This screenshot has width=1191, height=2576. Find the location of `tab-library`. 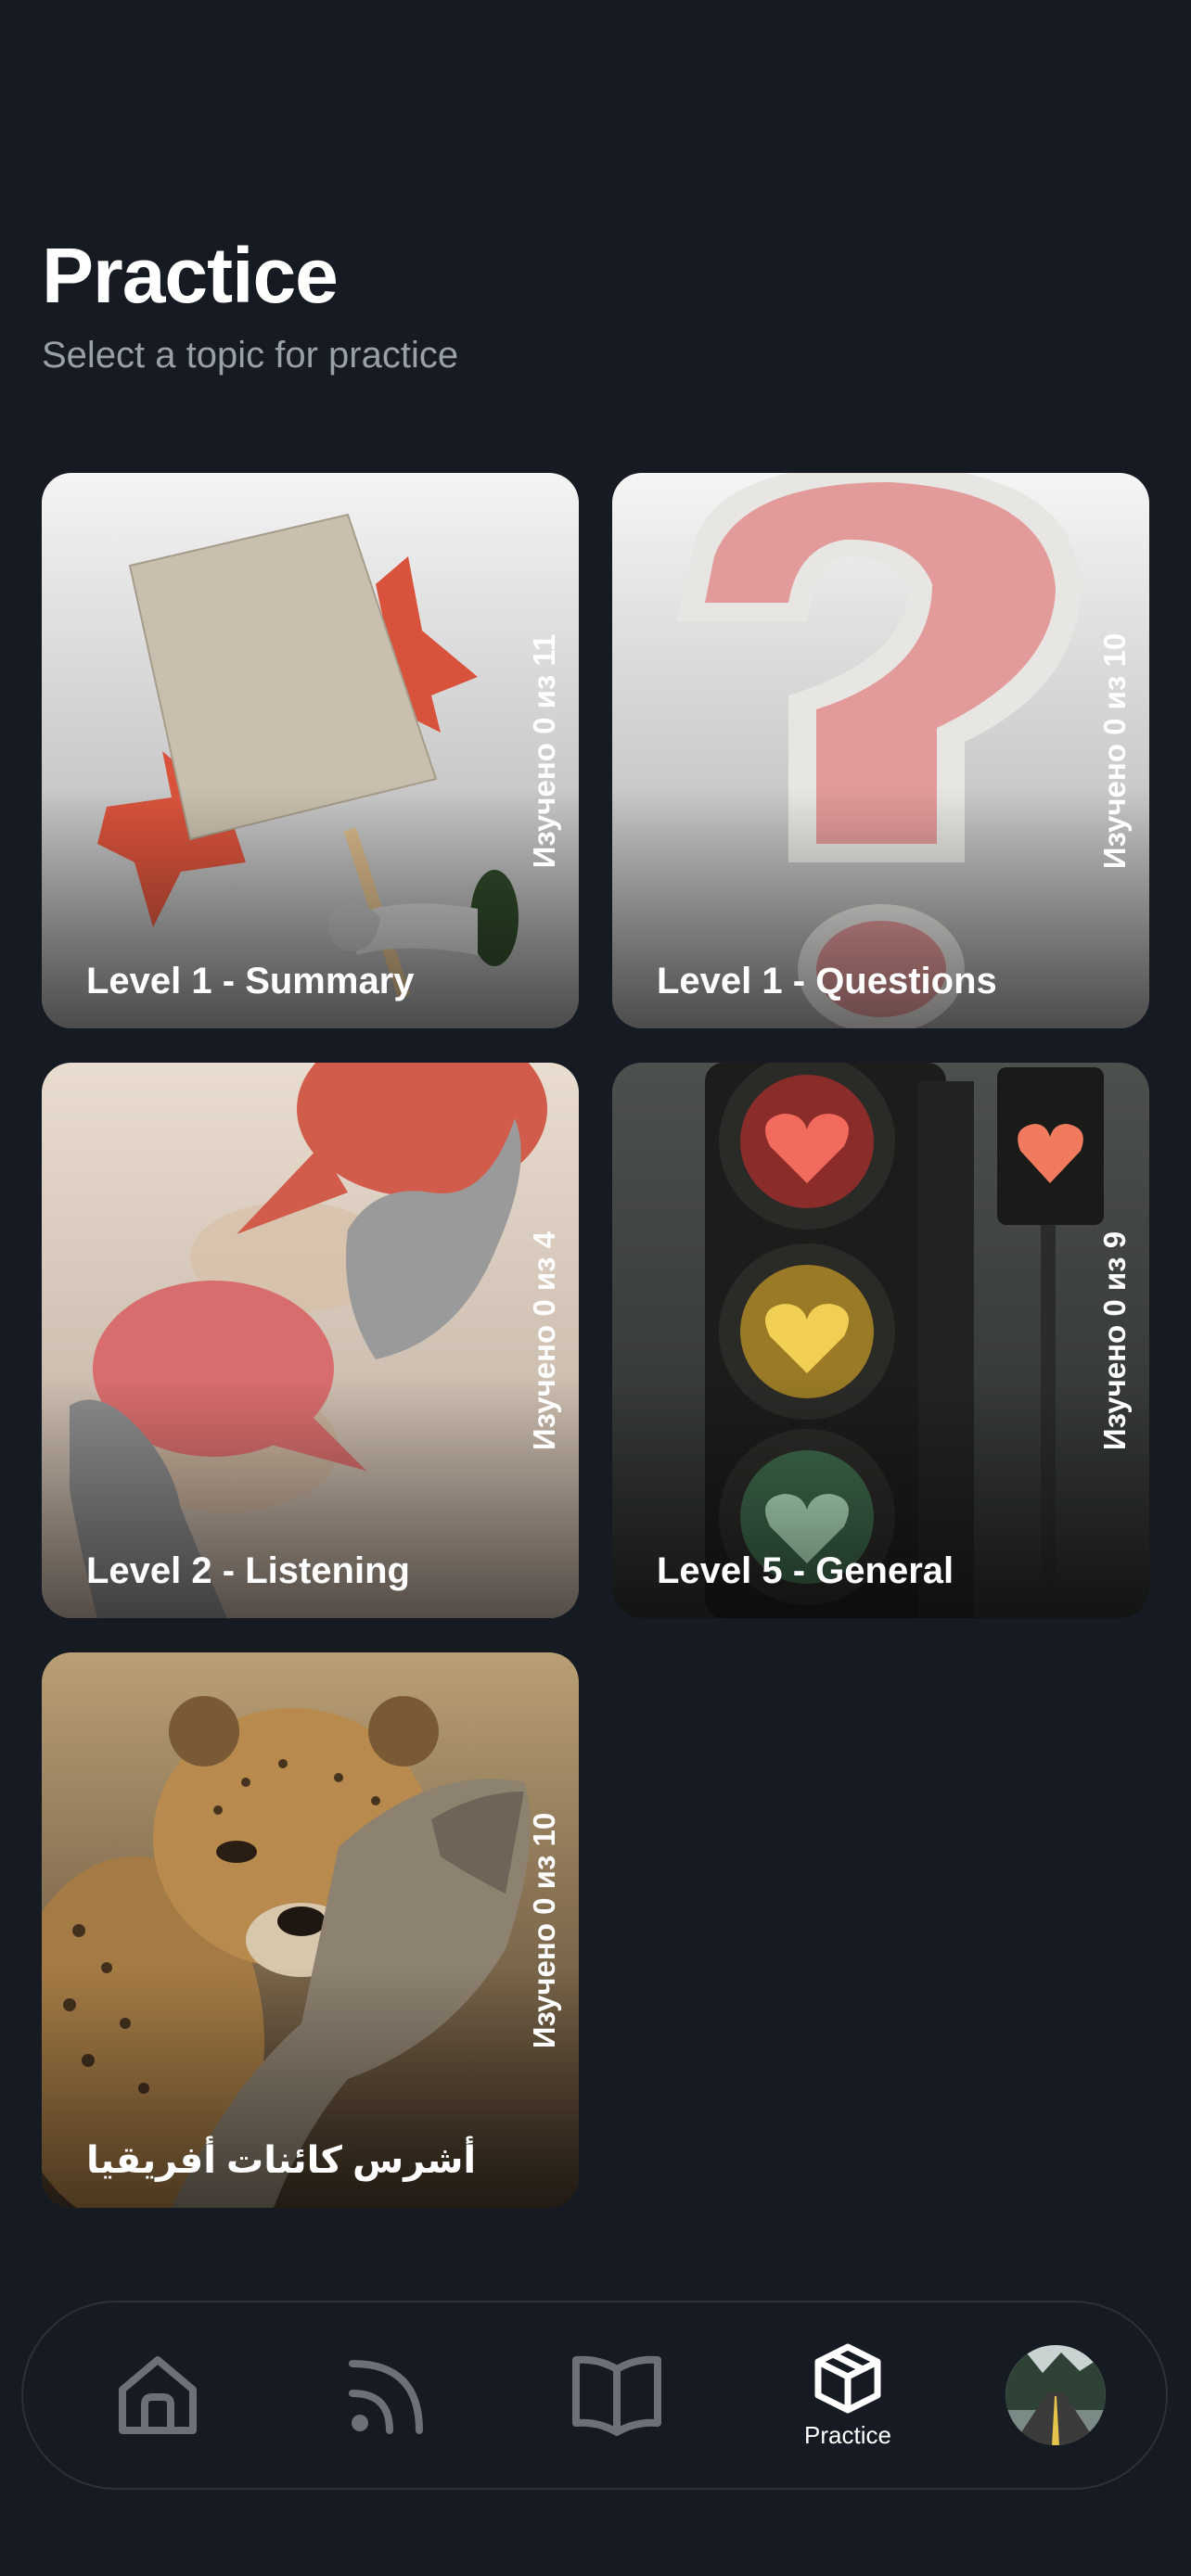

tab-library is located at coordinates (617, 2395).